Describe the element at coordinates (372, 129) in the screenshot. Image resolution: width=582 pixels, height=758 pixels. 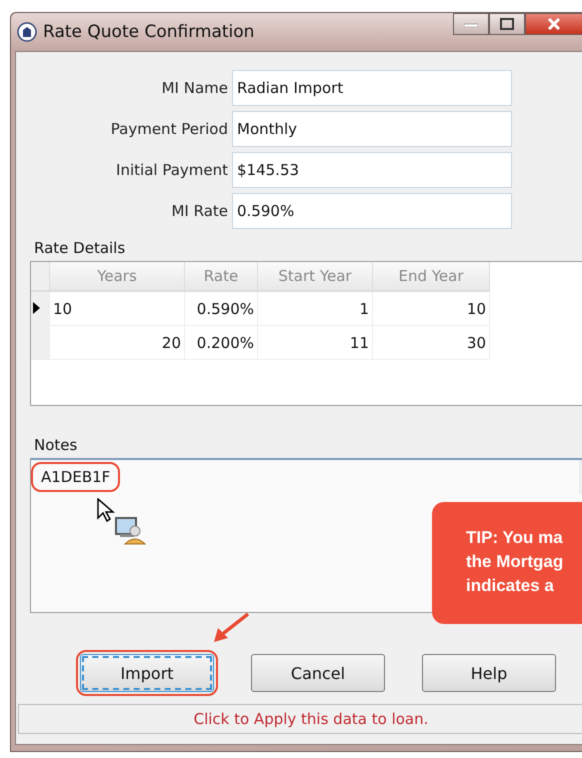
I see `text-field: Monthly` at that location.